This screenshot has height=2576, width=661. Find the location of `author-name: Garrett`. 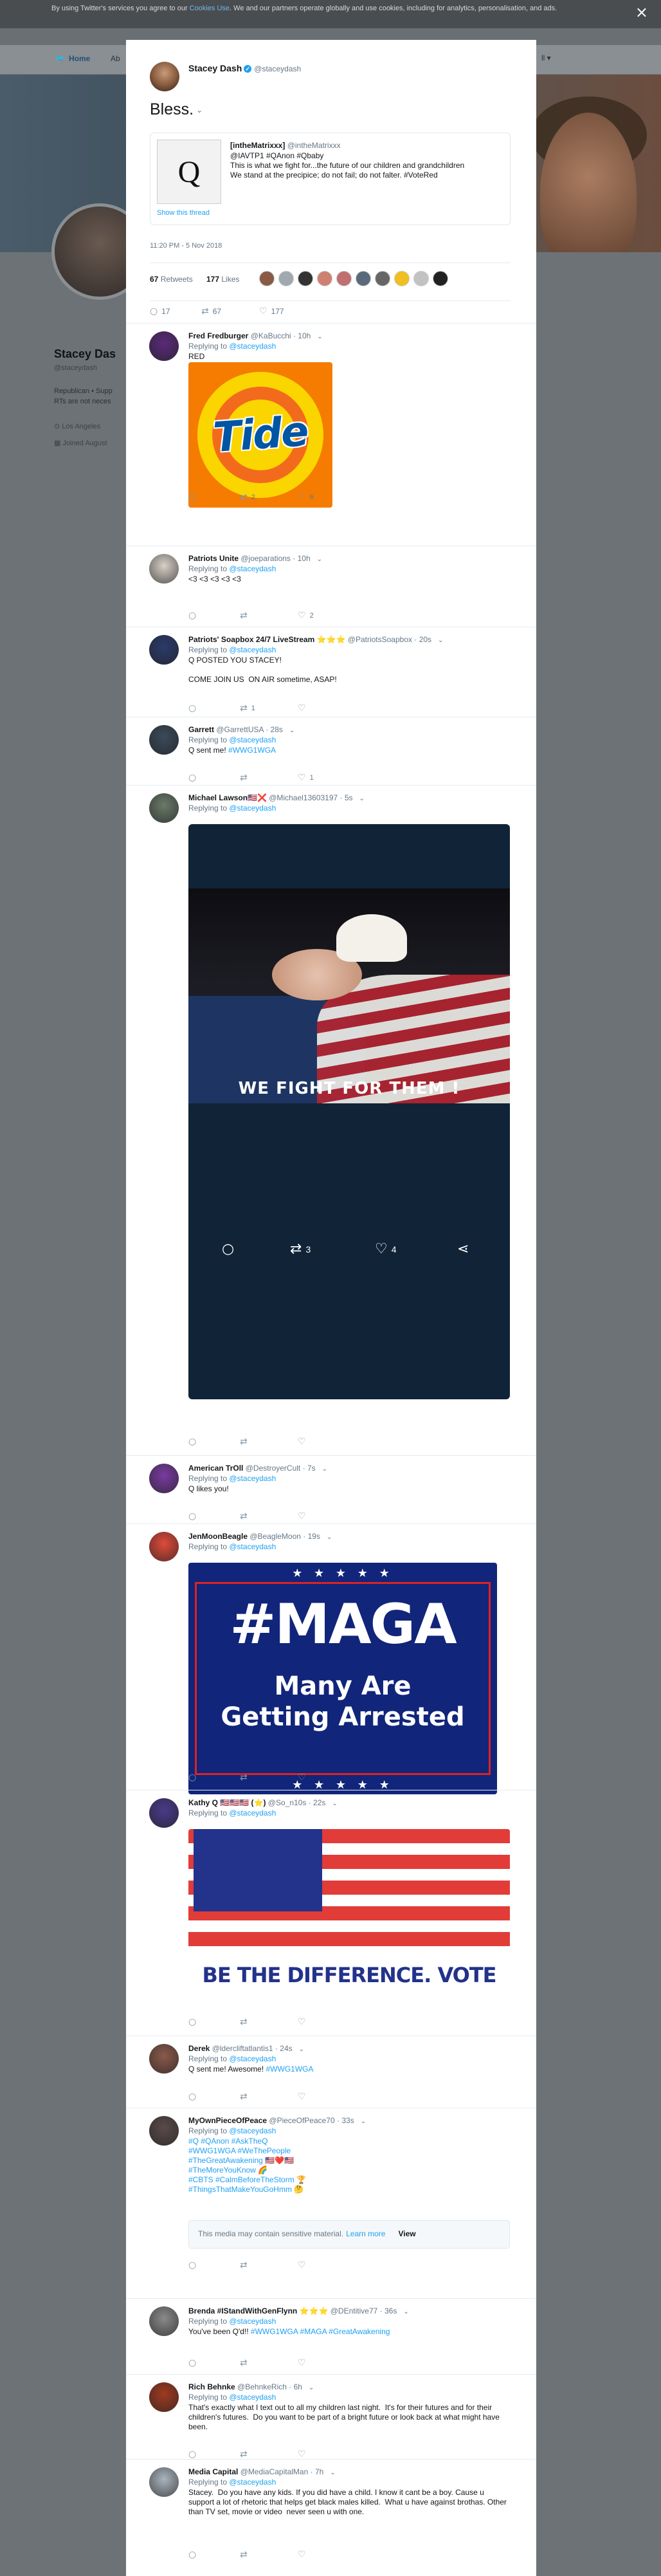

author-name: Garrett is located at coordinates (201, 729).